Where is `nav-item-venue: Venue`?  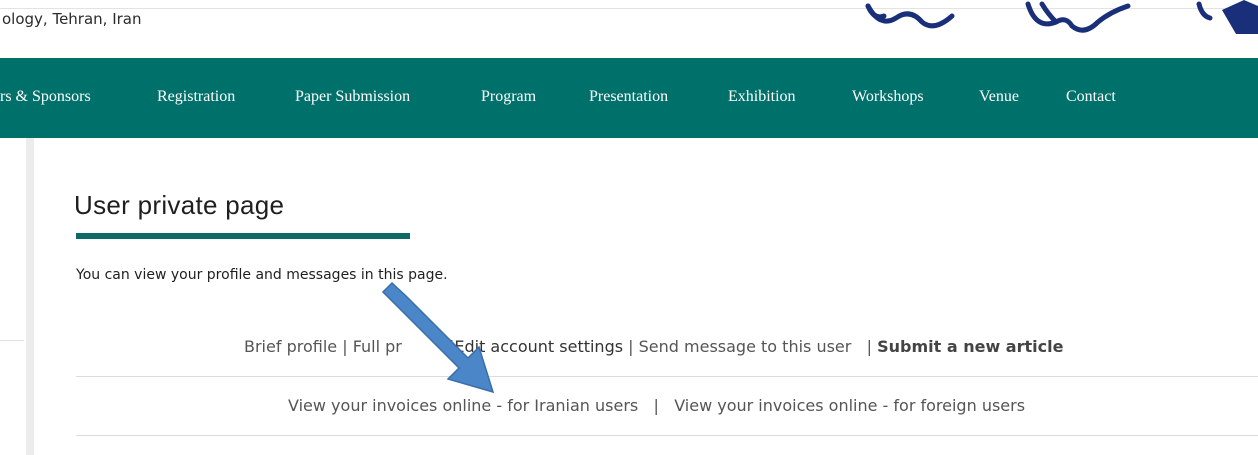
nav-item-venue: Venue is located at coordinates (999, 97).